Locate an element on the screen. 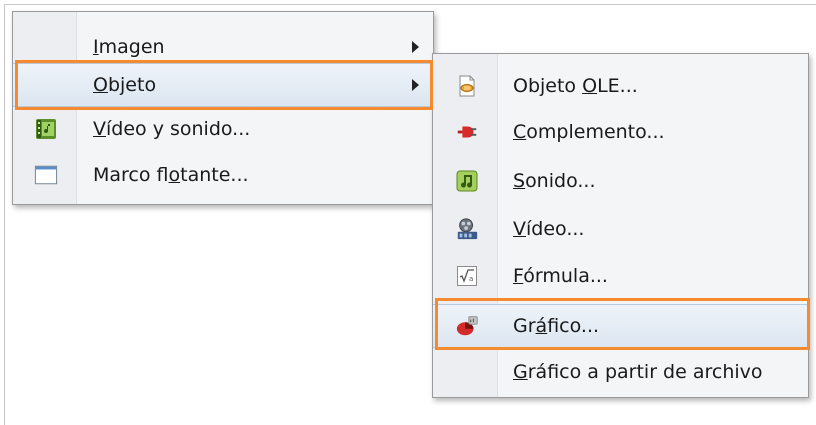 Image resolution: width=816 pixels, height=425 pixels. ole-object-icon is located at coordinates (467, 86).